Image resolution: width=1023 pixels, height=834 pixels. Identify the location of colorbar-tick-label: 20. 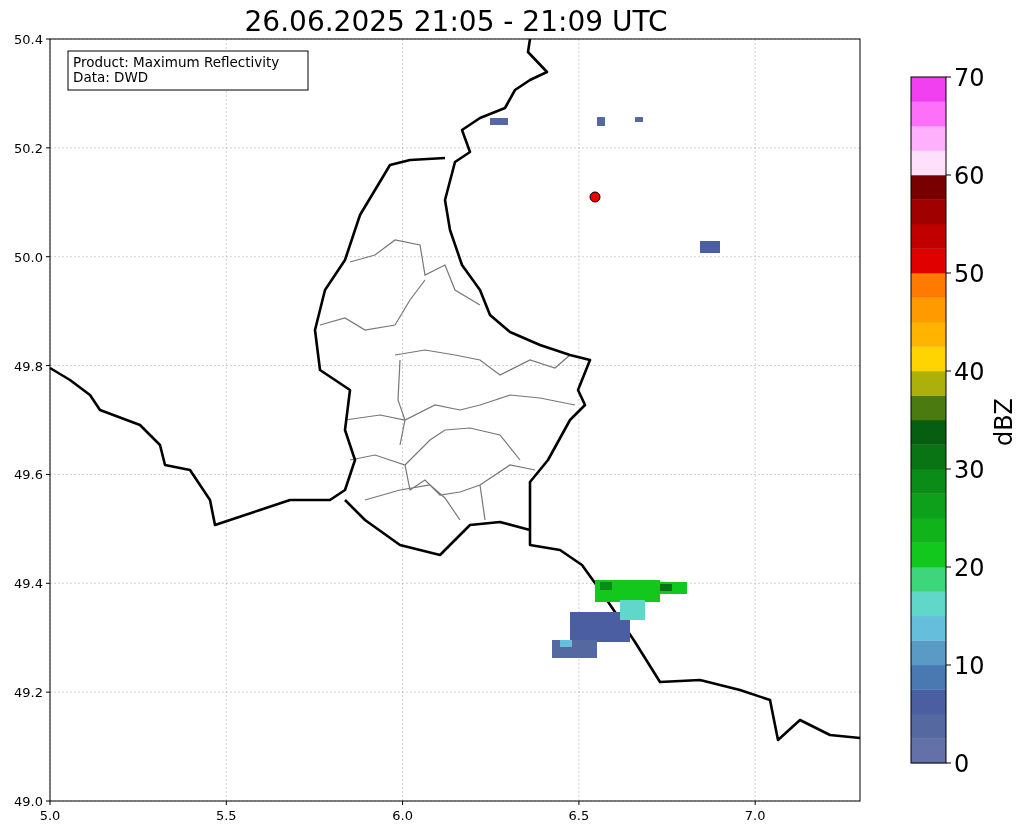
(969, 568).